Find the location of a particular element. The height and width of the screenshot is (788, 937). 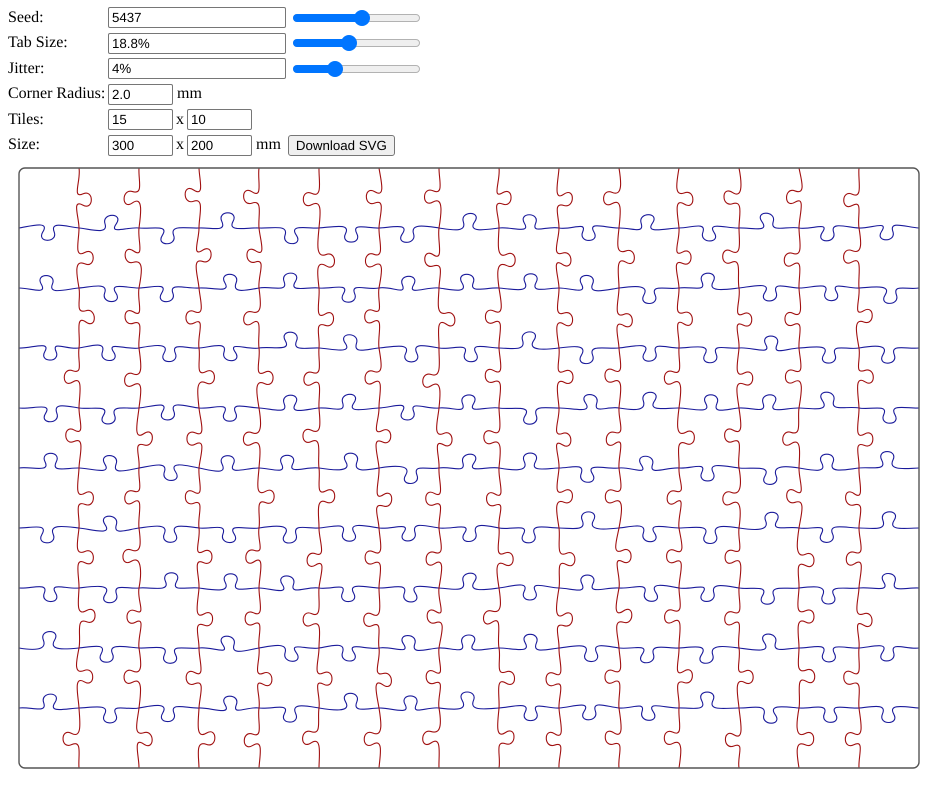

field-label: Jitter: is located at coordinates (27, 69).